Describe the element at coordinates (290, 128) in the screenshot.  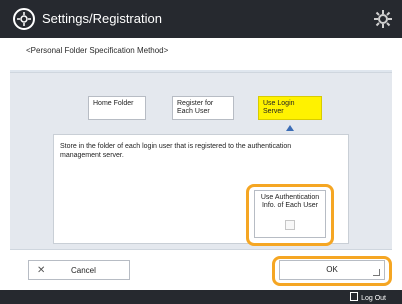
I see `selection-indicator-icon` at that location.